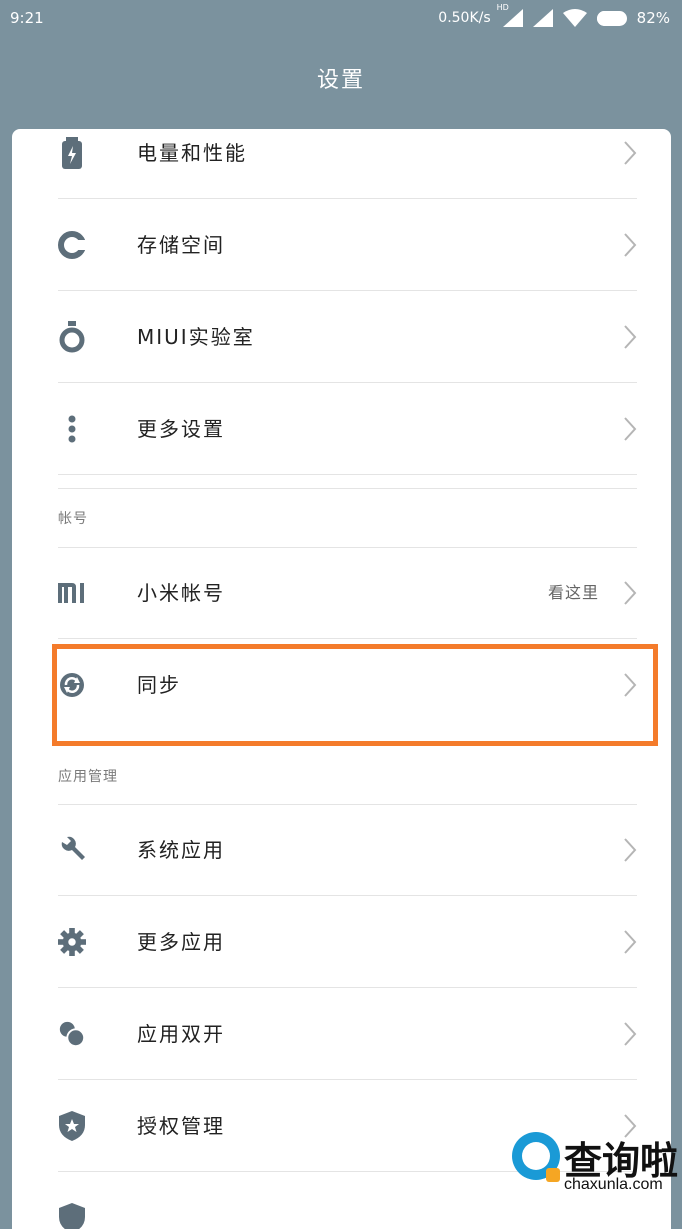 This screenshot has height=1229, width=682. What do you see at coordinates (88, 777) in the screenshot?
I see `section-header-app-management: 应用管理` at bounding box center [88, 777].